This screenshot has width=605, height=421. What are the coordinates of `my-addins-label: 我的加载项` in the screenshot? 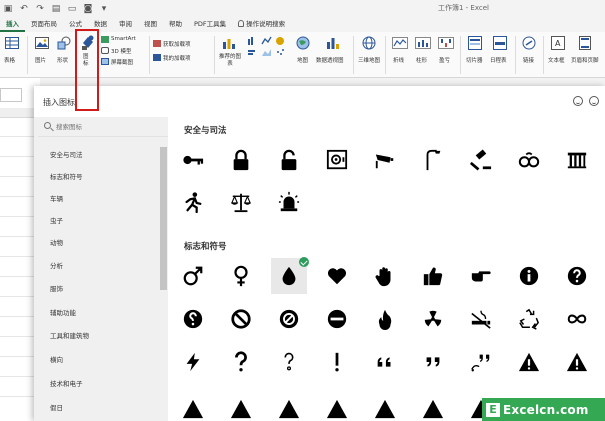 It's located at (177, 58).